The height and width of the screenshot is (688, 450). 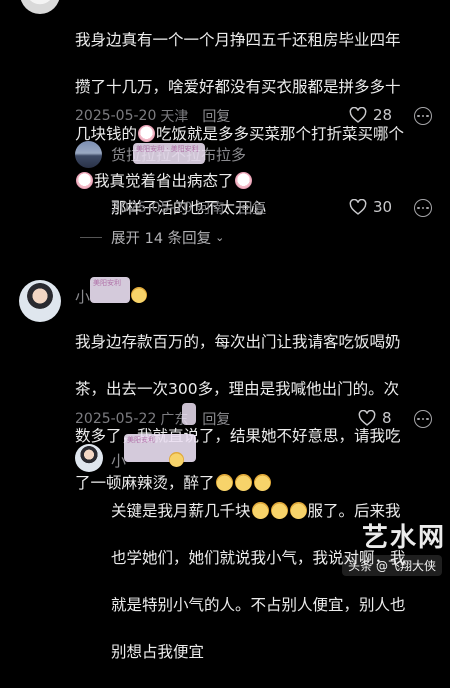 I want to click on divider, so click(x=91, y=237).